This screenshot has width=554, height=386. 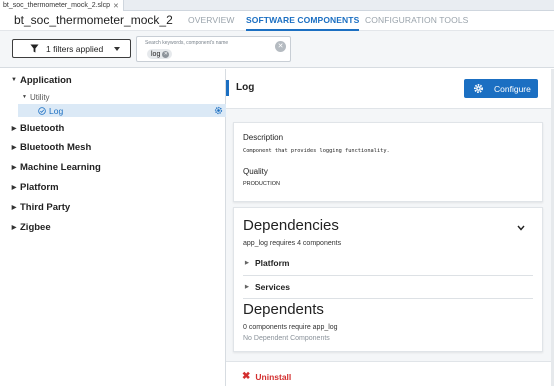 I want to click on editor-tab: bt_soc_thermometer_mock_2.slcp ✕, so click(x=62, y=5).